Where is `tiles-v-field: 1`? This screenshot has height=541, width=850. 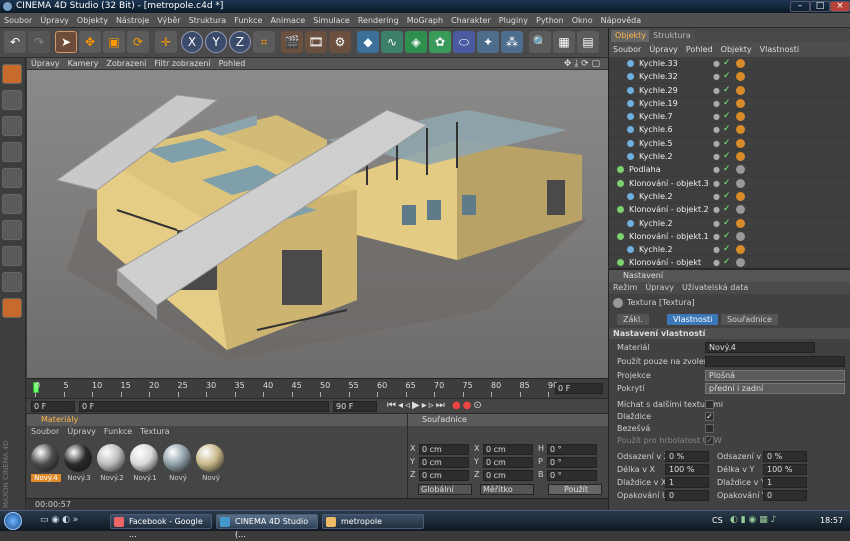
tiles-v-field: 1 is located at coordinates (785, 482).